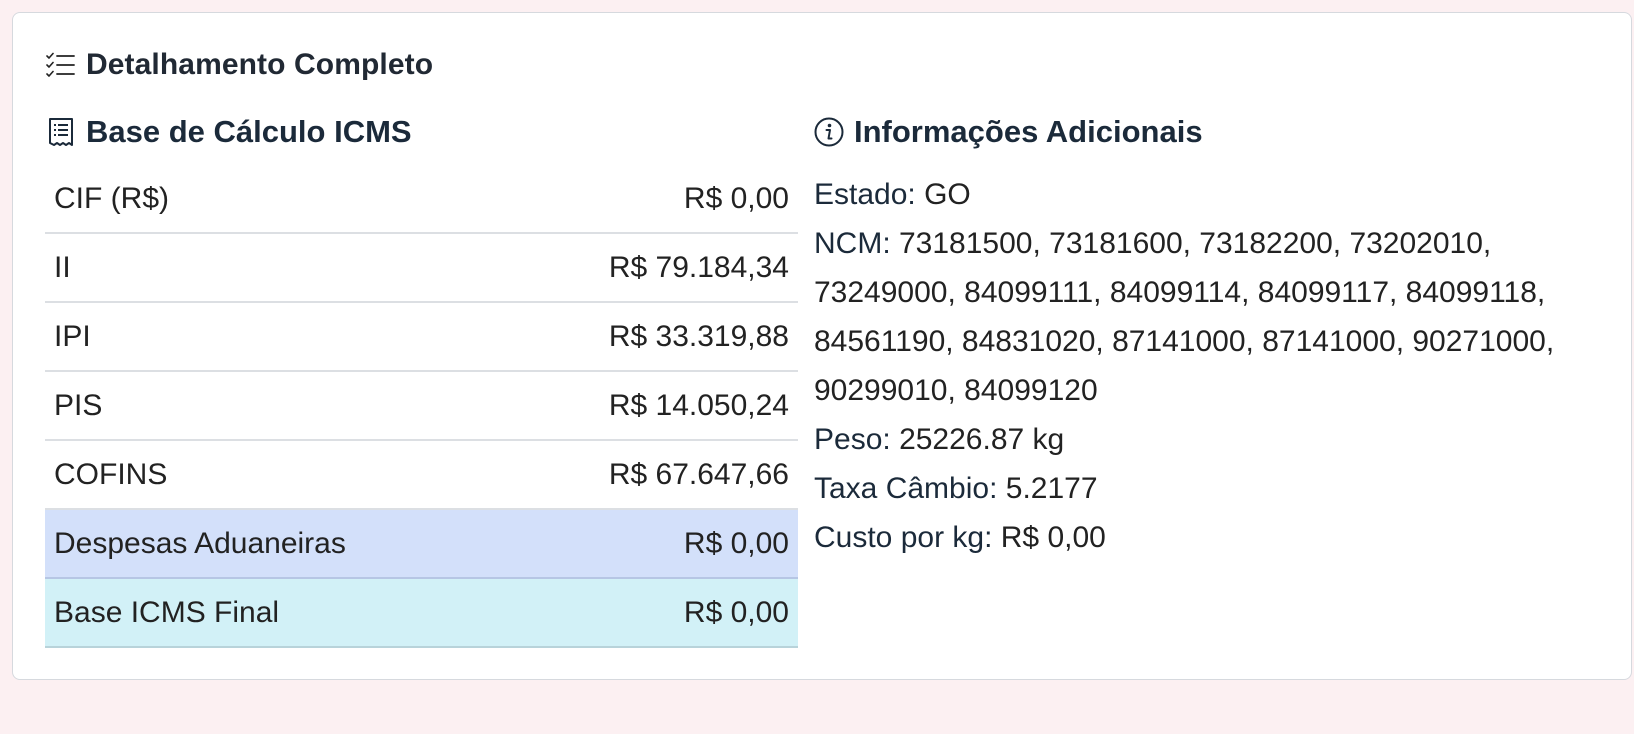 Image resolution: width=1634 pixels, height=734 pixels. What do you see at coordinates (1028, 131) in the screenshot?
I see `info-section-title: Informações Adicionais` at bounding box center [1028, 131].